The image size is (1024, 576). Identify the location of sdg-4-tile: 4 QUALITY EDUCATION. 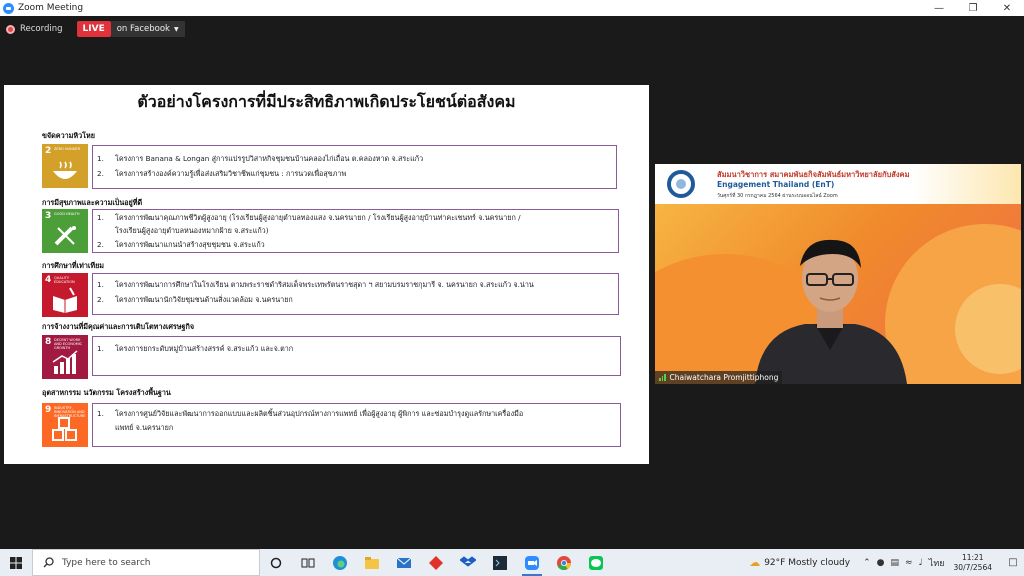
(65, 295).